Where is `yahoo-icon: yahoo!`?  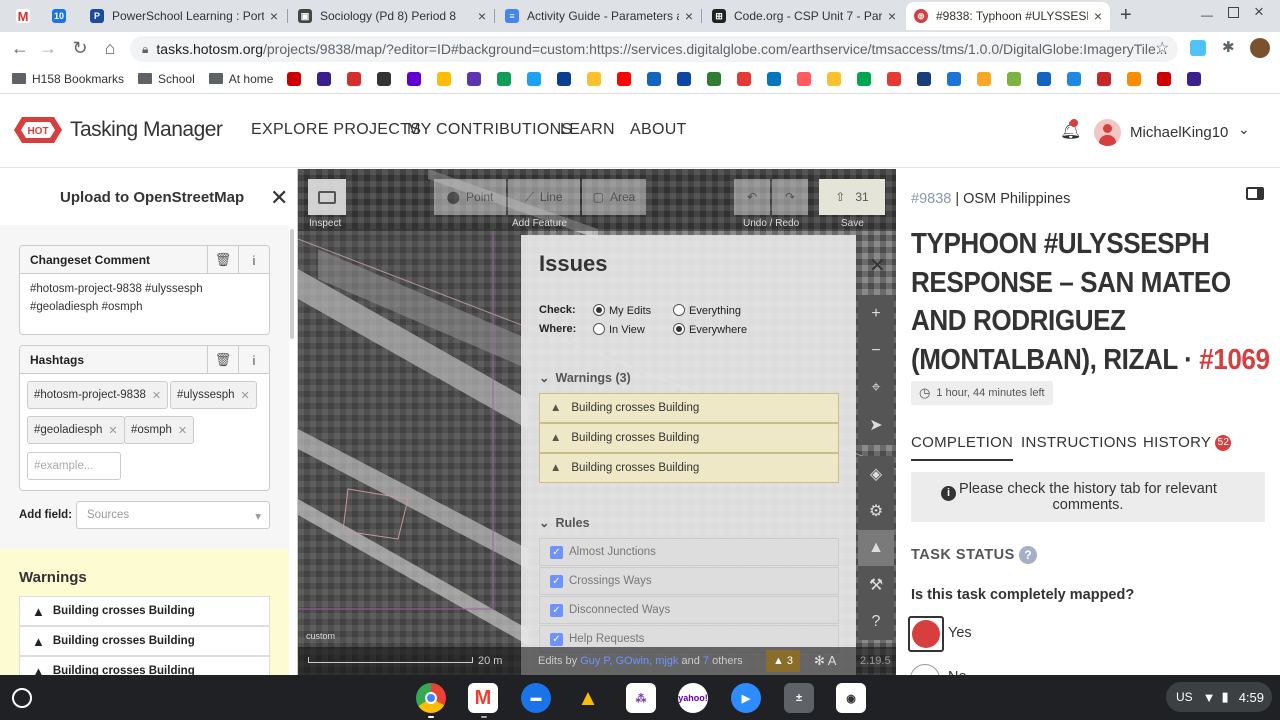 yahoo-icon: yahoo! is located at coordinates (693, 698).